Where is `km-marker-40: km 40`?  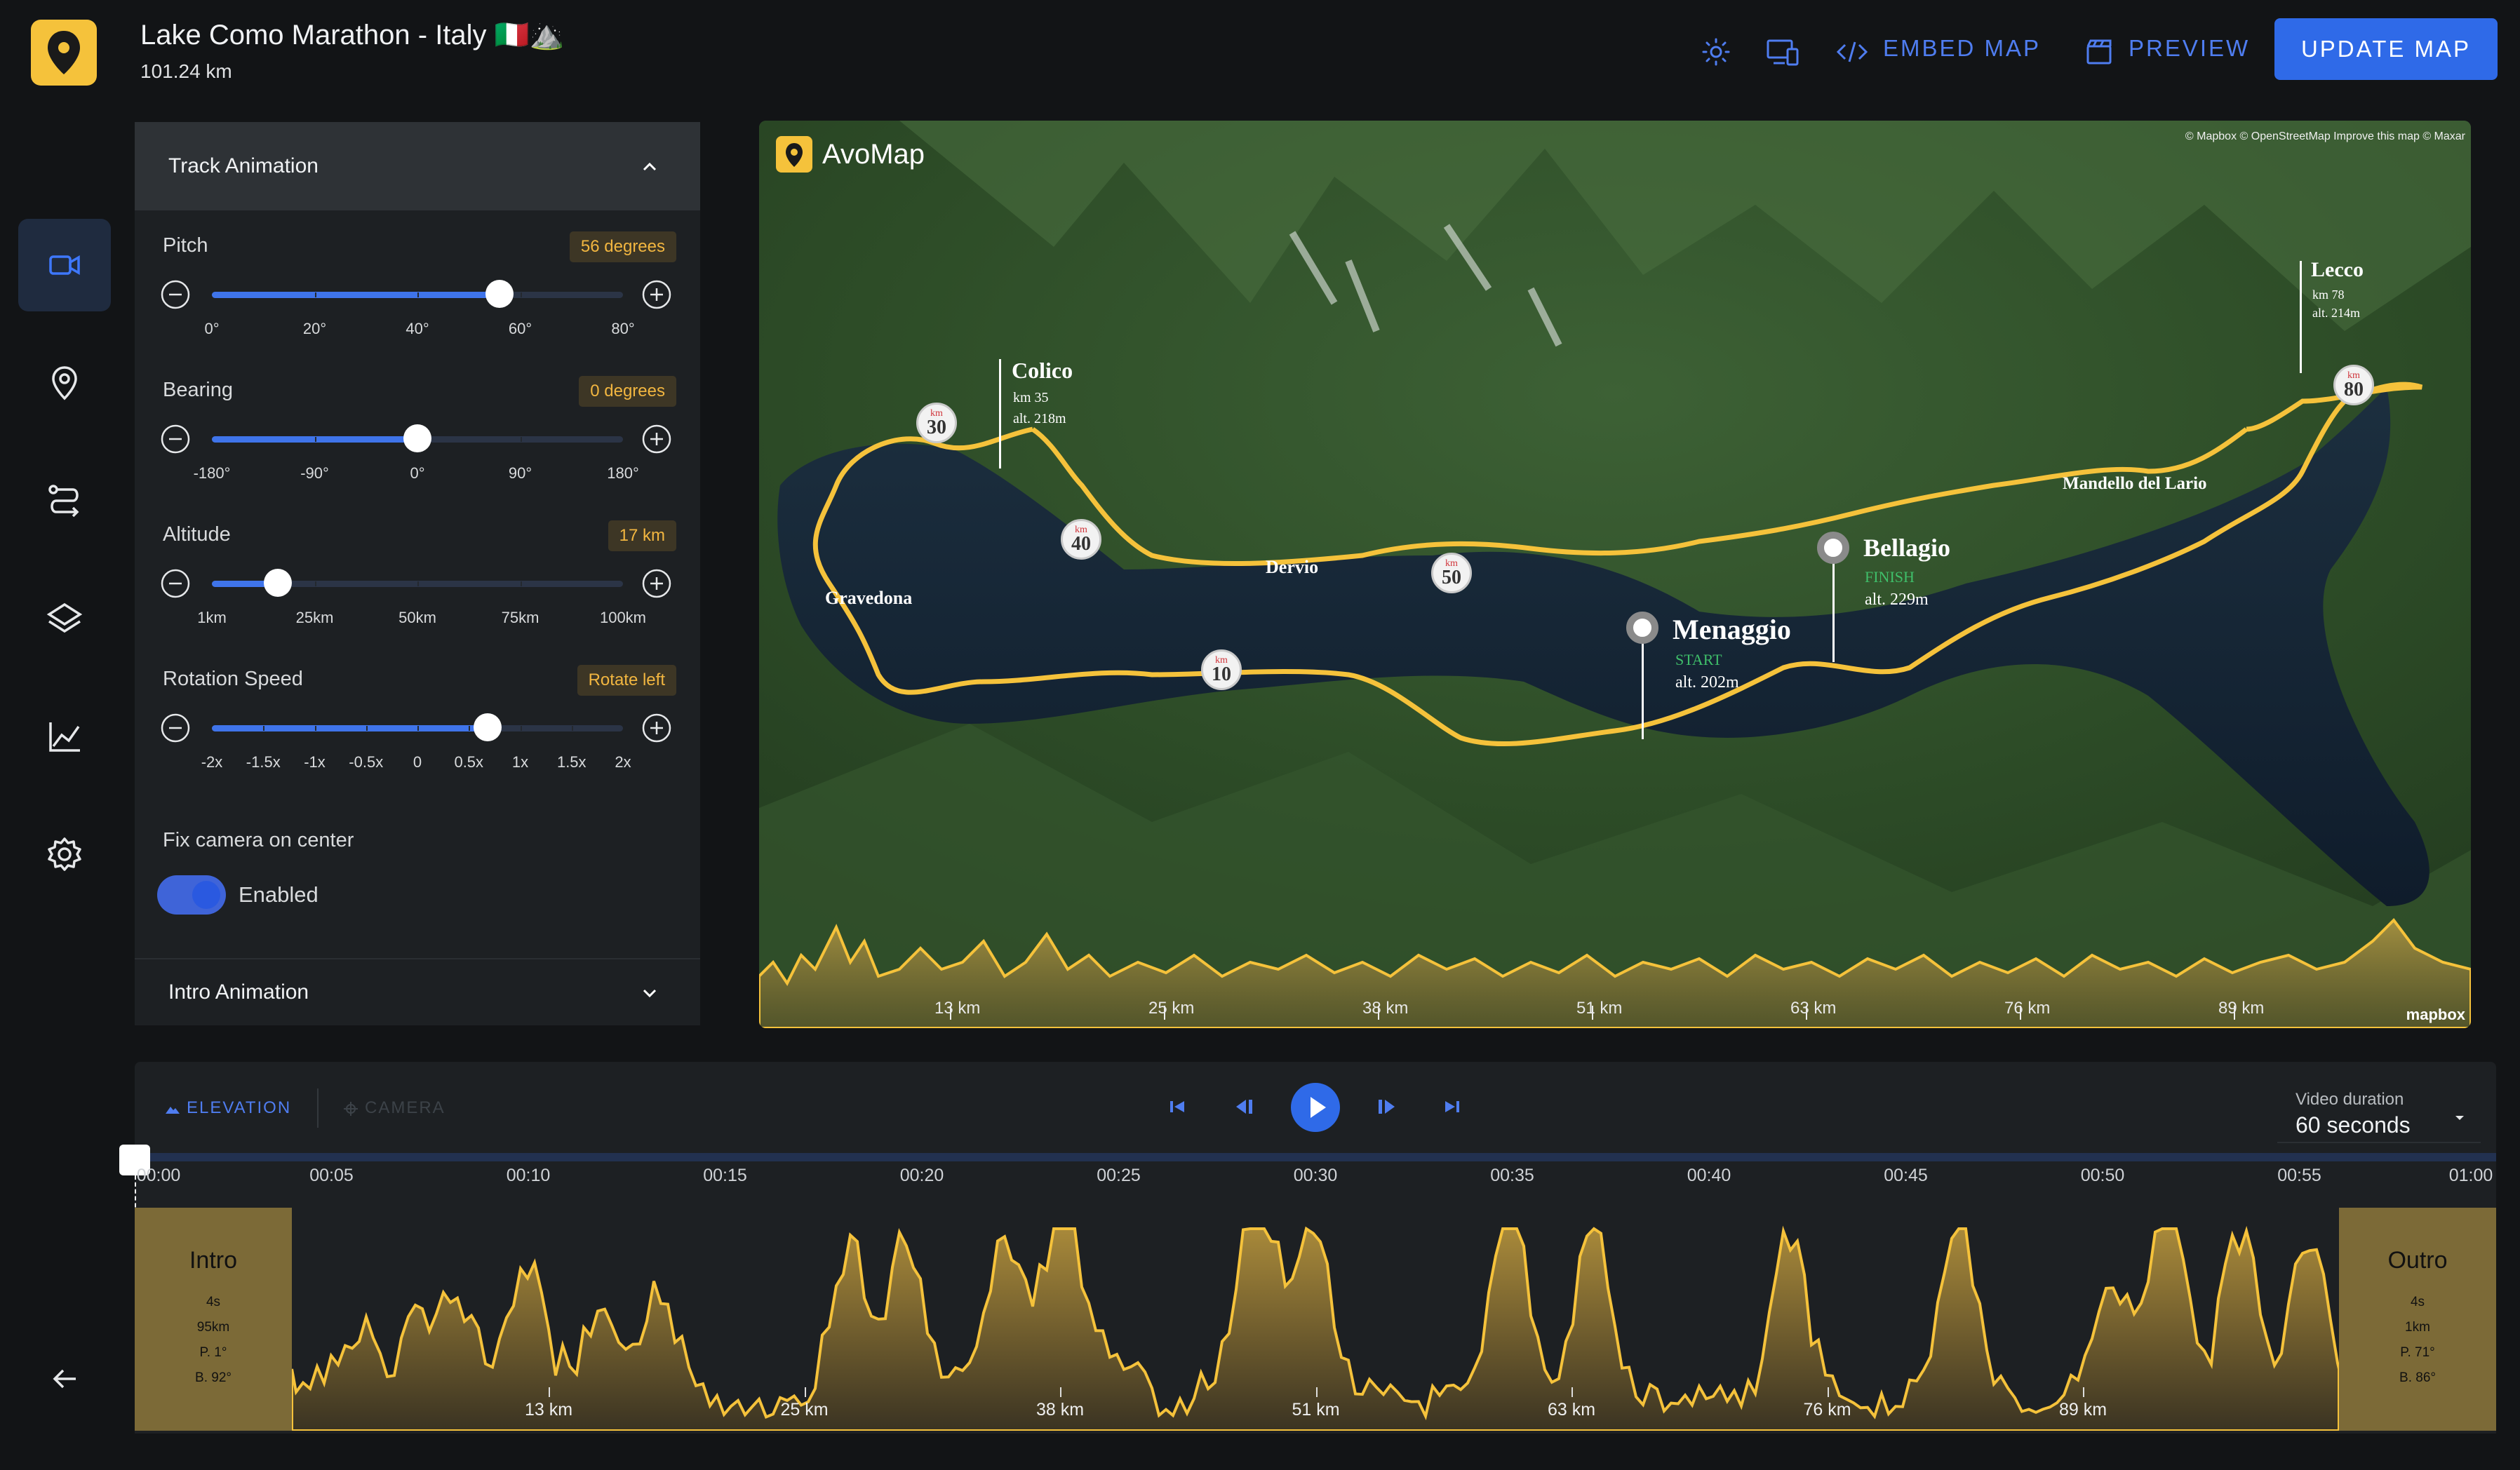
km-marker-40: km 40 is located at coordinates (1081, 539).